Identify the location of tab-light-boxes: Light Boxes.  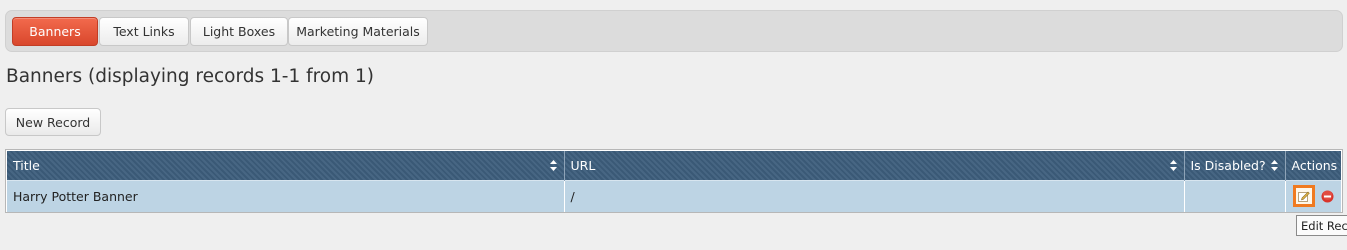
(239, 31).